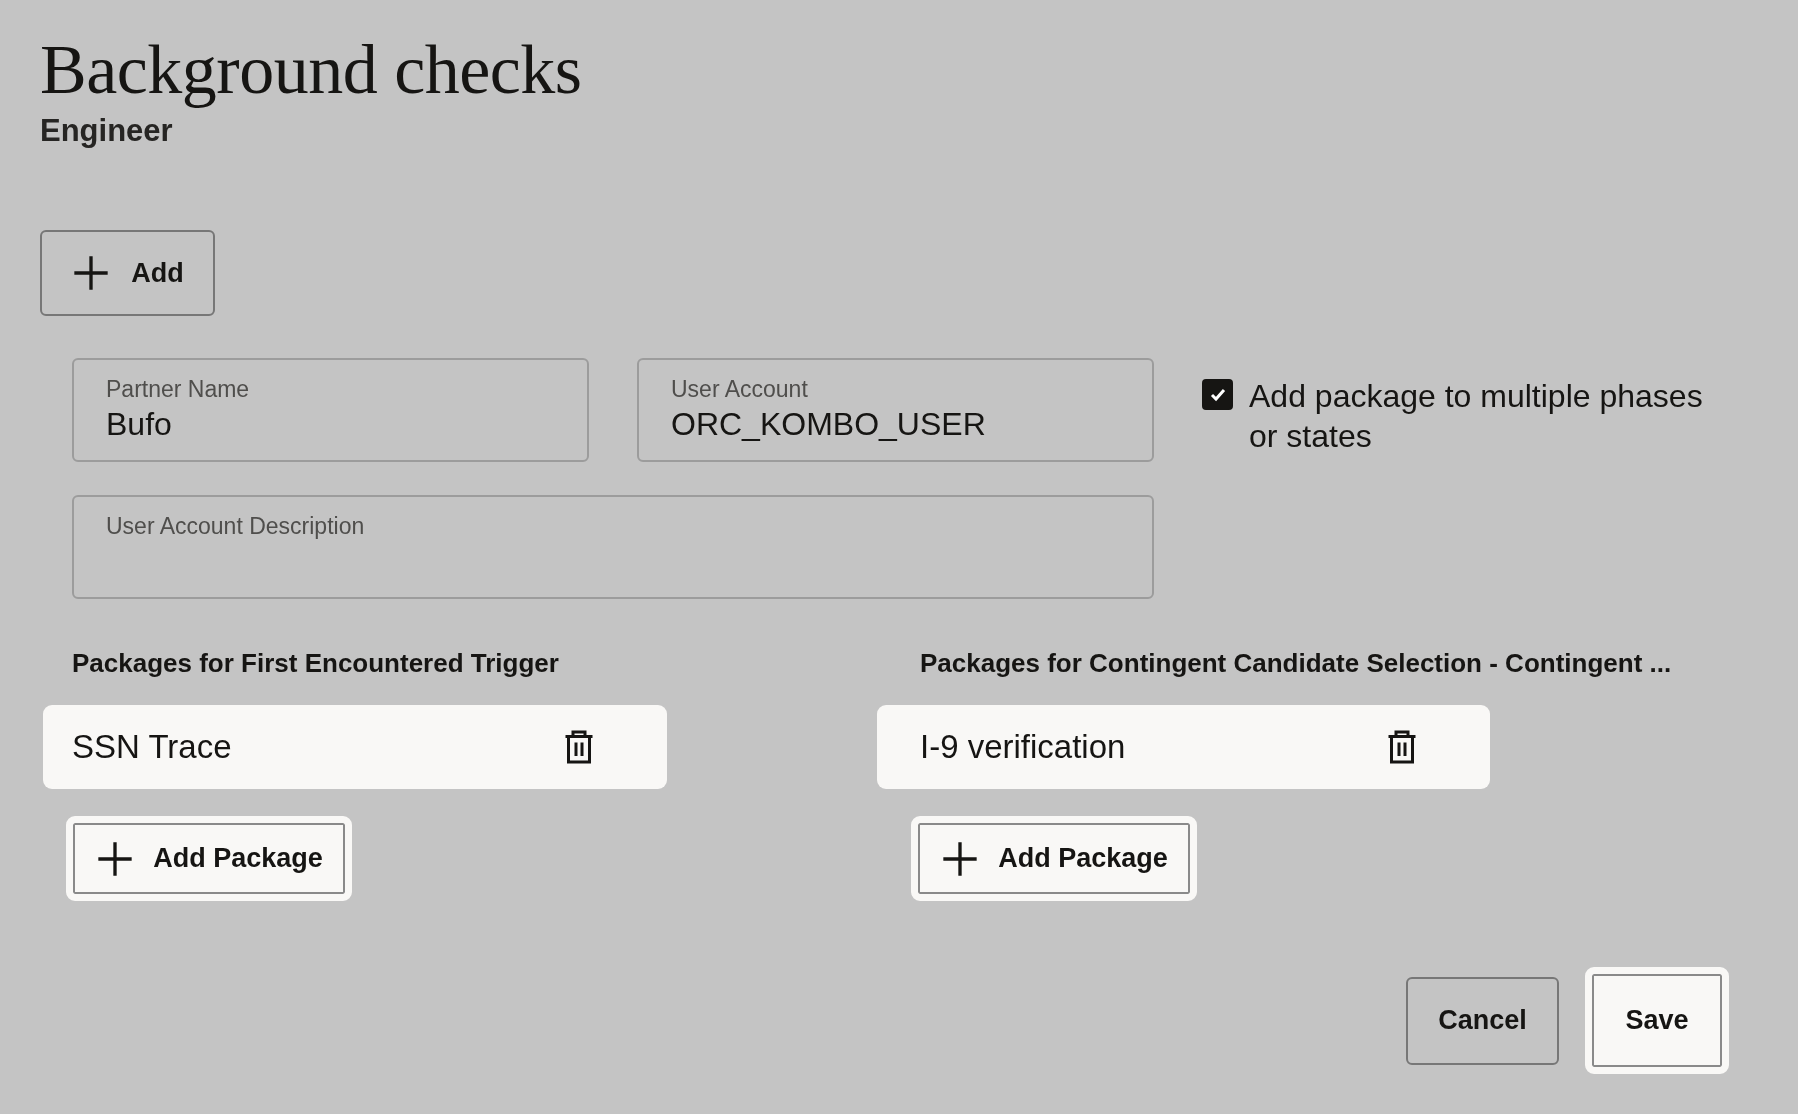  I want to click on text-field: User Account Description, so click(613, 547).